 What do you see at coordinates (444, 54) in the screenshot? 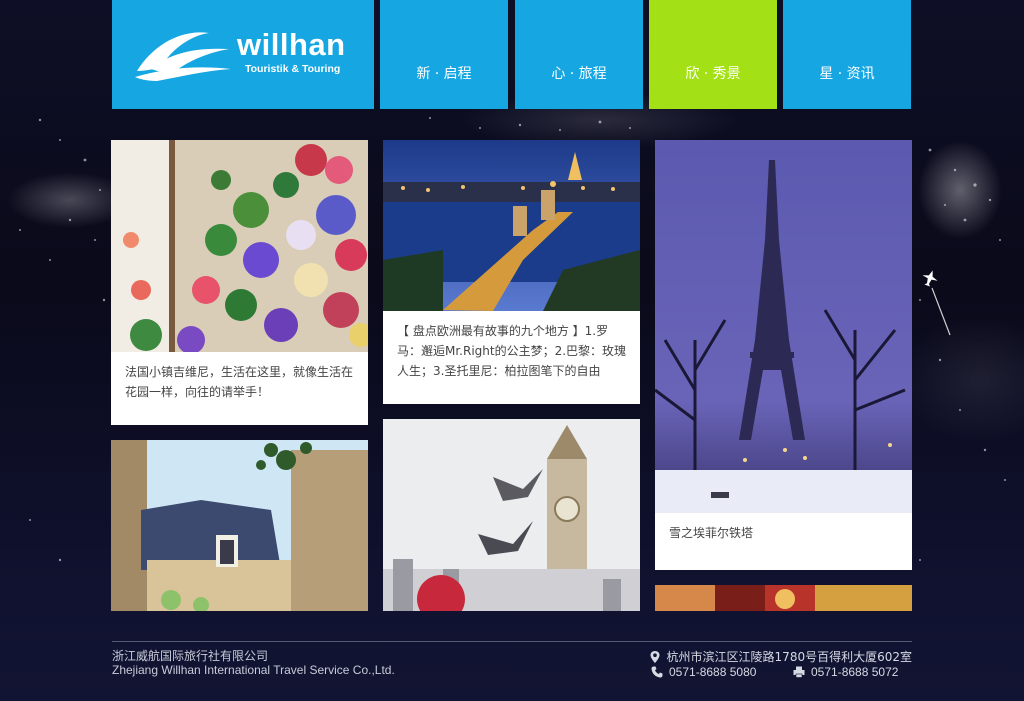
I see `nav-item-depart: 新 · 启程` at bounding box center [444, 54].